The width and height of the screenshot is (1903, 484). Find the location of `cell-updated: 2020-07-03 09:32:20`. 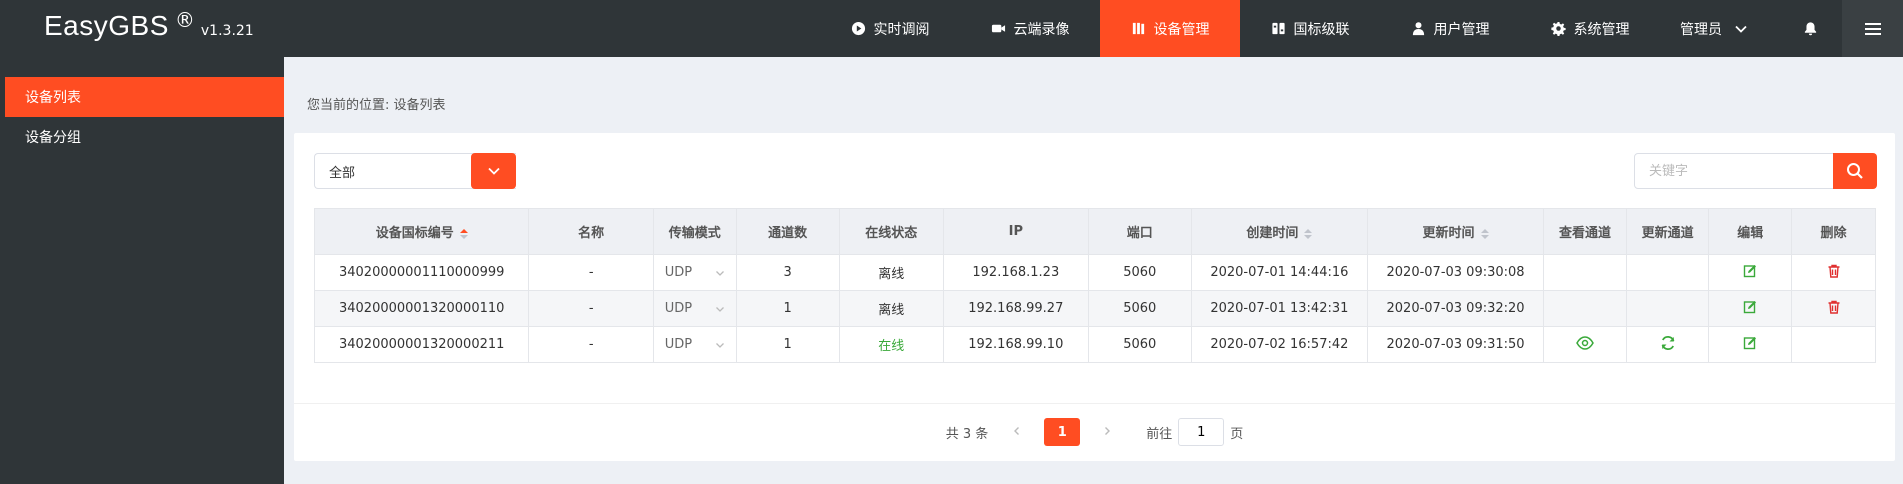

cell-updated: 2020-07-03 09:32:20 is located at coordinates (1455, 308).